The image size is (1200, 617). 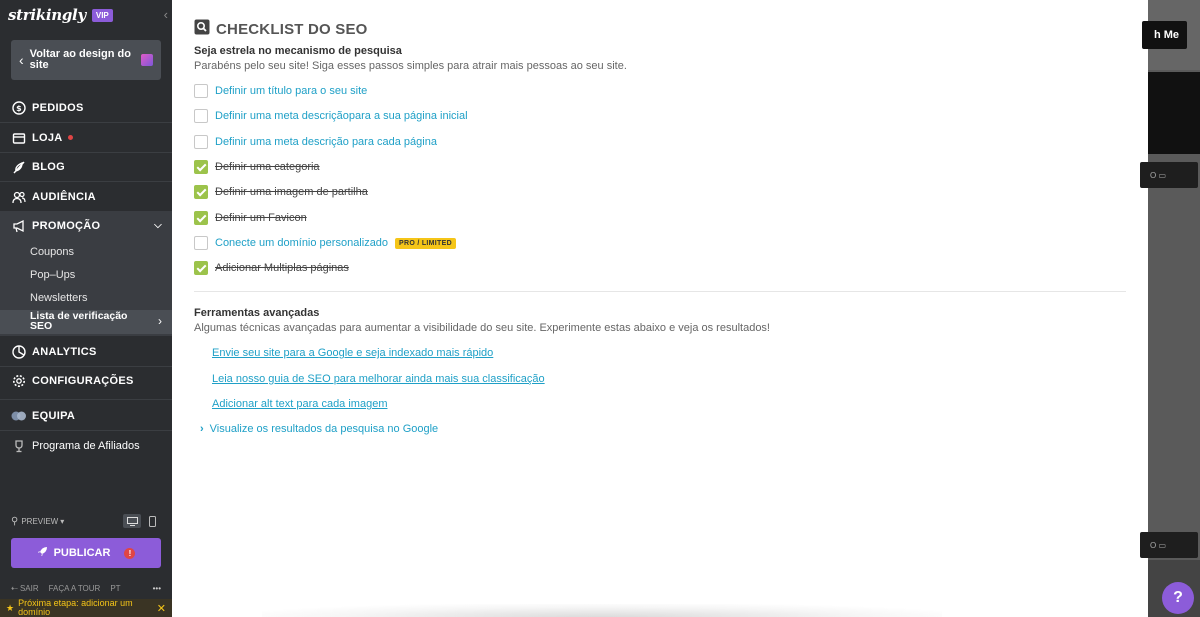 I want to click on sub-item-popups: Pop–Ups, so click(x=52, y=275).